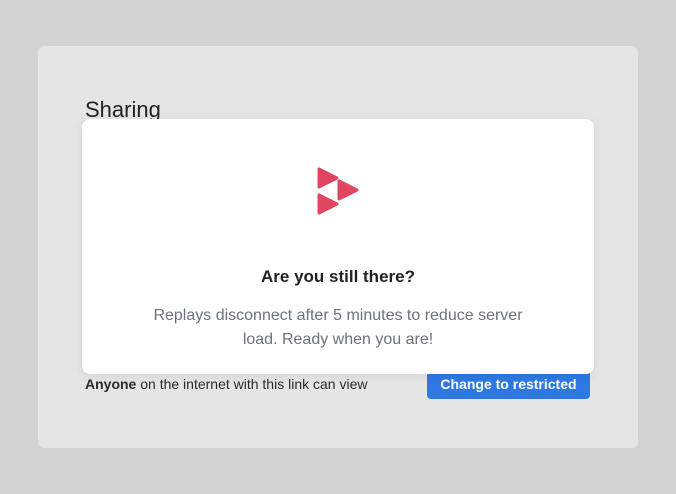 The width and height of the screenshot is (676, 494). Describe the element at coordinates (111, 384) in the screenshot. I see `access-scope-label: Anyone` at that location.